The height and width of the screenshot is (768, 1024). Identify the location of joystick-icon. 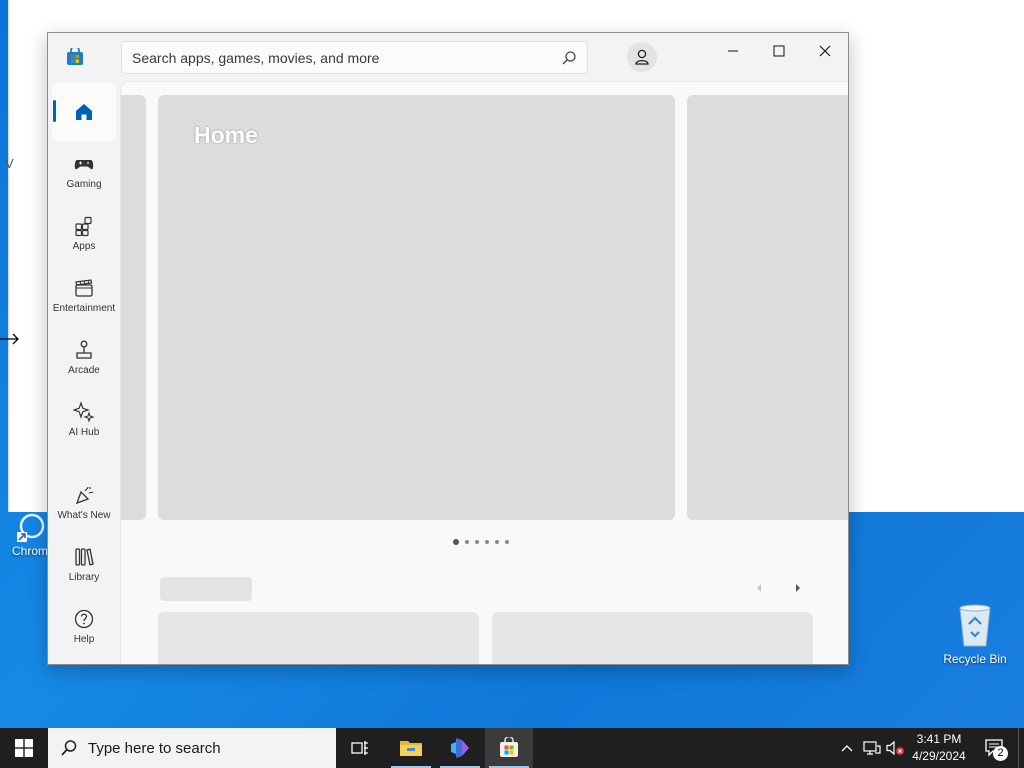
(84, 349).